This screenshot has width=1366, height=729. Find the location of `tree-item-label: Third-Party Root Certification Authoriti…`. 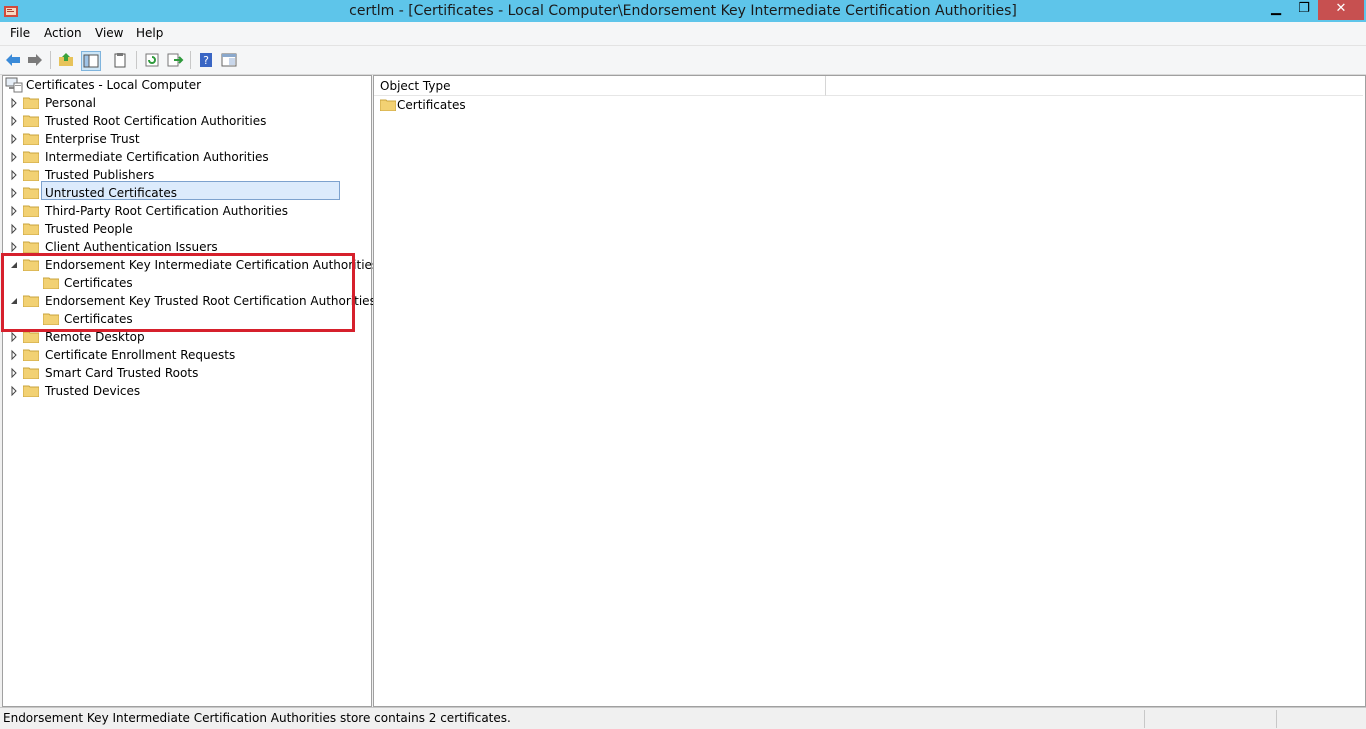

tree-item-label: Third-Party Root Certification Authoriti… is located at coordinates (166, 211).